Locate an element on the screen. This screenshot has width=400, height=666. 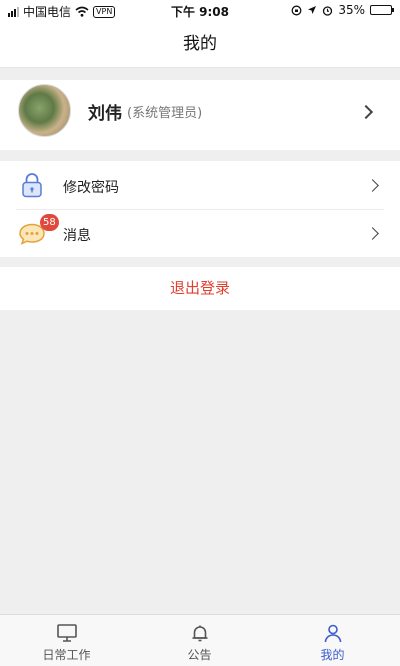
menu-item-label: 消息 is located at coordinates (77, 236).